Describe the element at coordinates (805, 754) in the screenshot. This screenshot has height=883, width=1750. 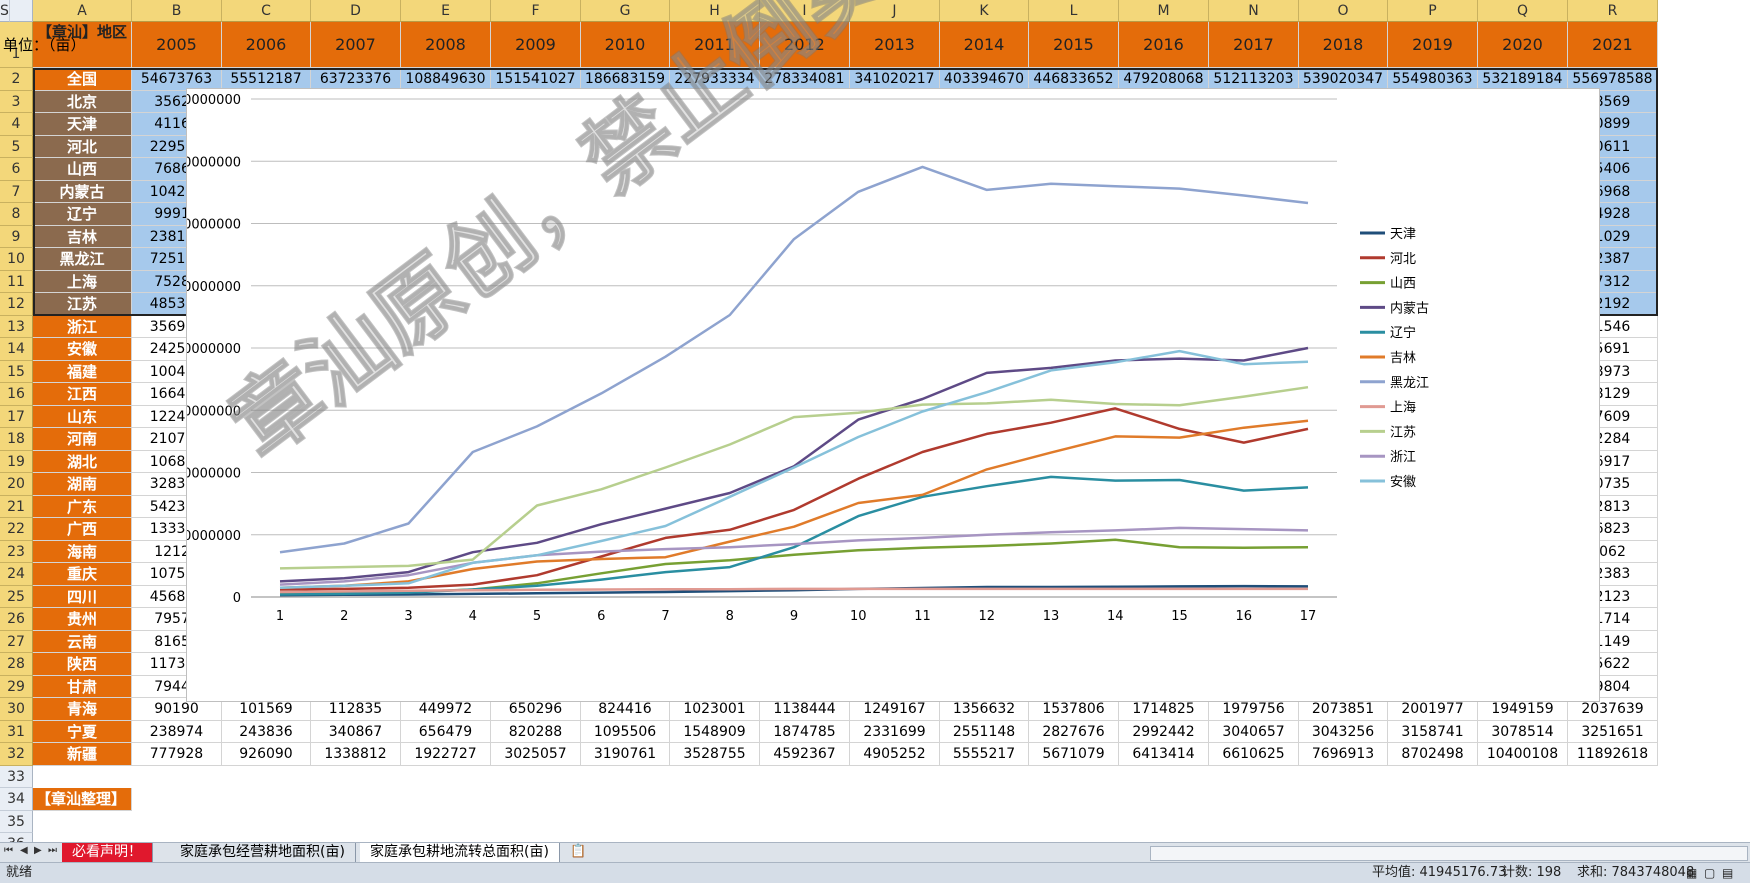
I see `data-cell: 4592367` at that location.